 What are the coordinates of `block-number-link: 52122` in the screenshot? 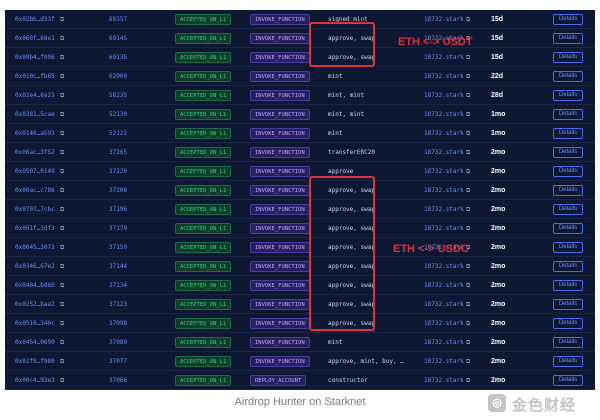 It's located at (124, 133).